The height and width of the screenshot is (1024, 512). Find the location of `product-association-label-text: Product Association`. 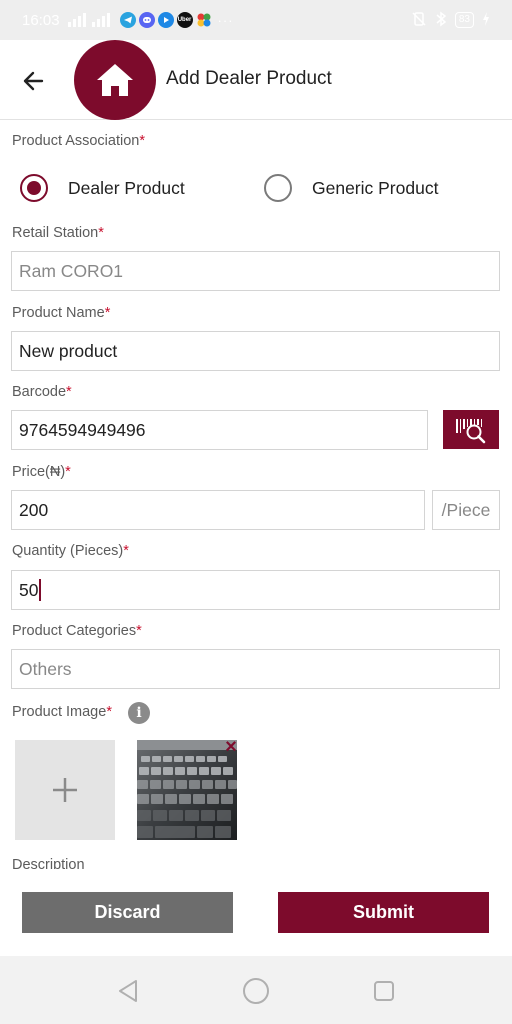

product-association-label-text: Product Association is located at coordinates (76, 141).